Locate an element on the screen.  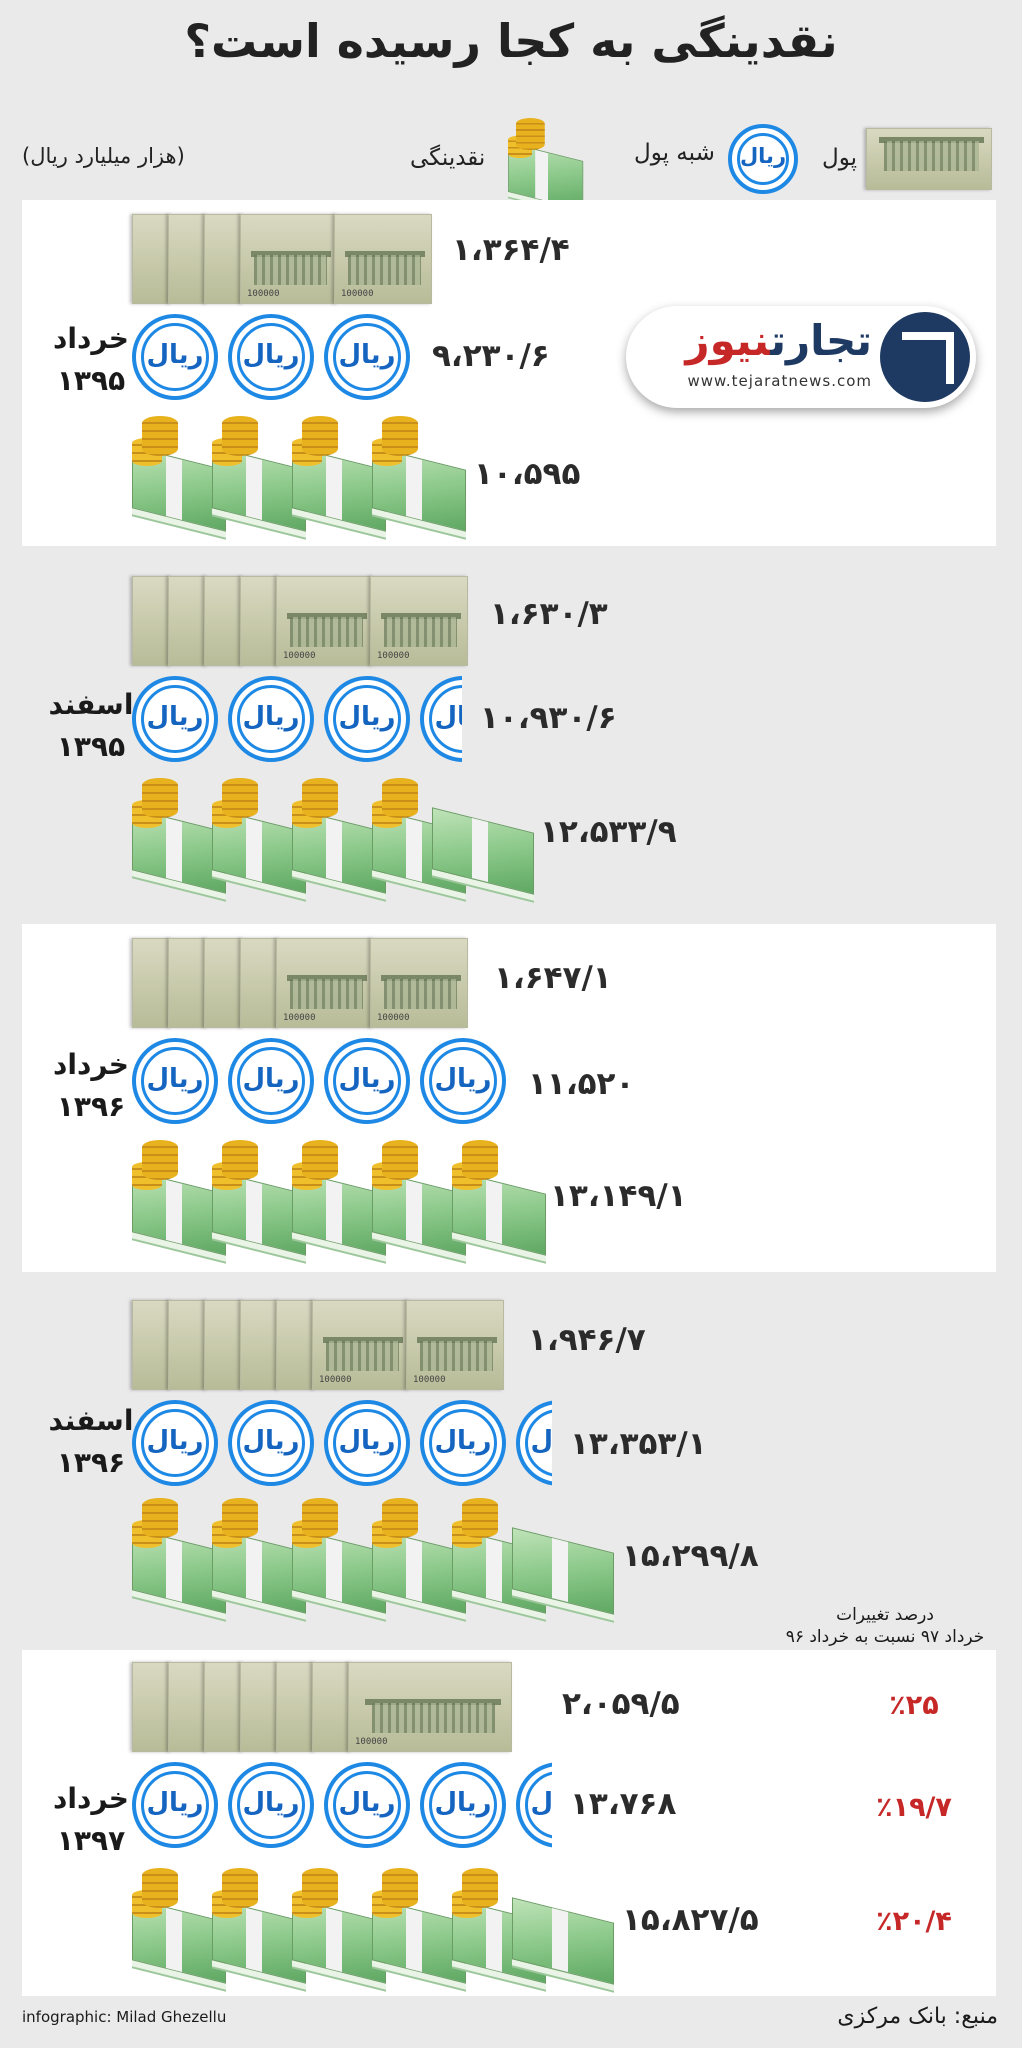
liquidity-value: ۱۲،۵۳۳/۹ is located at coordinates (608, 832).